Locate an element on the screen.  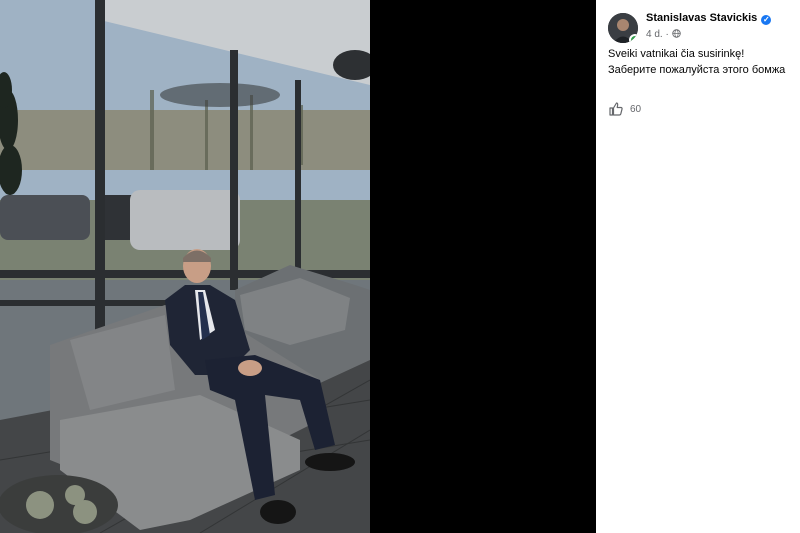
post-time: 4 d. is located at coordinates (654, 34).